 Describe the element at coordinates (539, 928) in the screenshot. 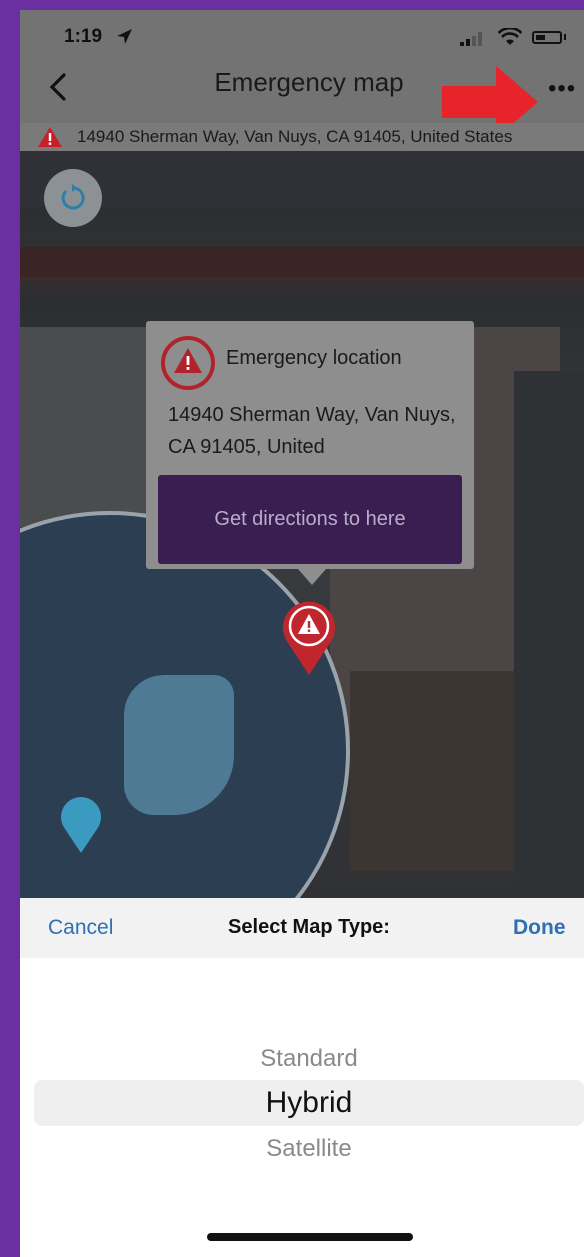

I see `done-button: Done` at that location.